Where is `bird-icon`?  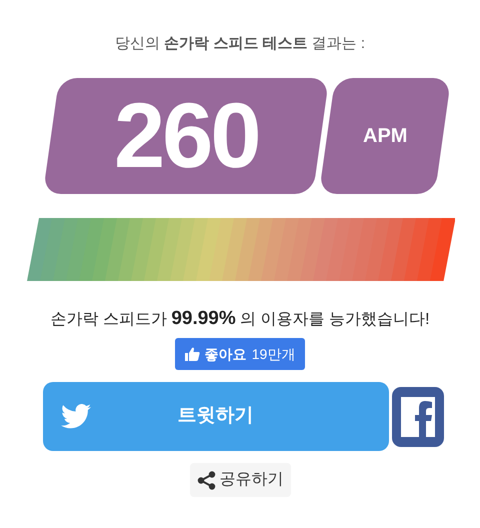 bird-icon is located at coordinates (75, 416).